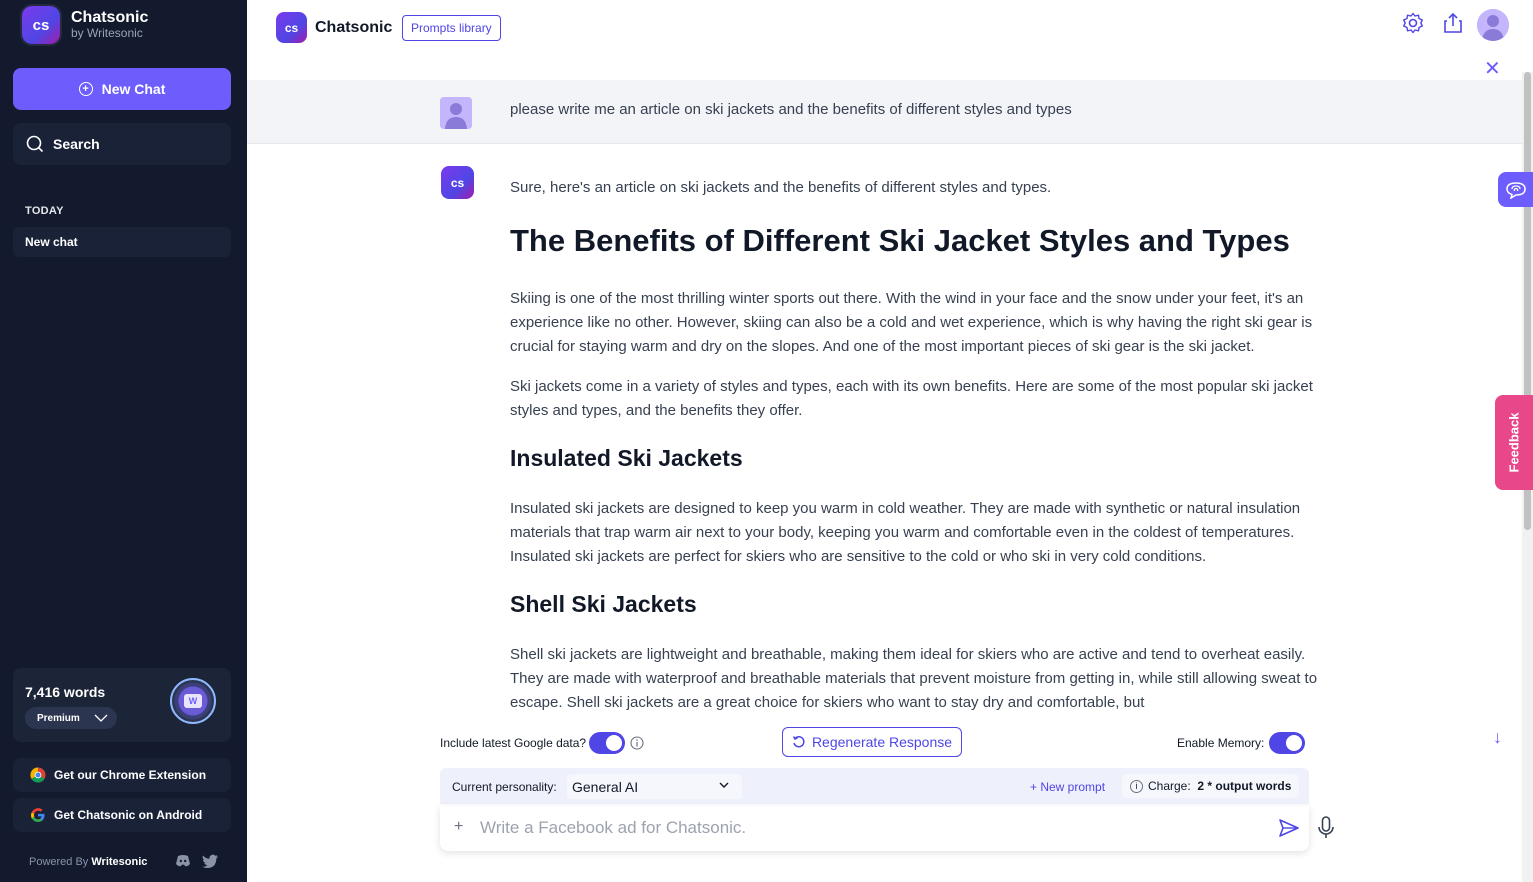  I want to click on personality-value: General AI, so click(605, 786).